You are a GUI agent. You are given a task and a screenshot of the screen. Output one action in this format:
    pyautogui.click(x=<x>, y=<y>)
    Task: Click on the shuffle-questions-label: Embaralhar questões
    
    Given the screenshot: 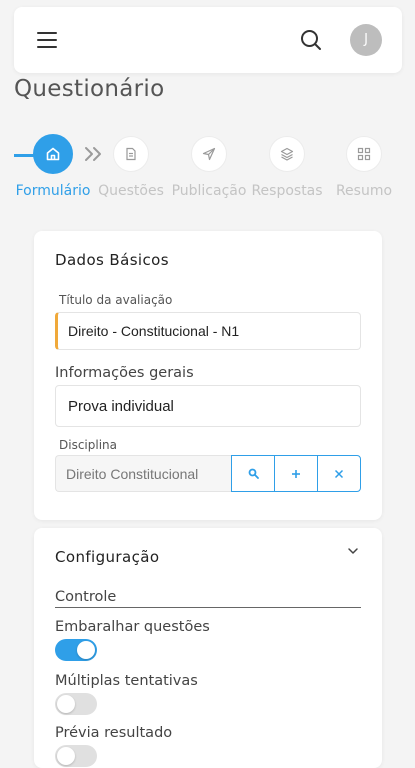 What is the action you would take?
    pyautogui.click(x=132, y=627)
    